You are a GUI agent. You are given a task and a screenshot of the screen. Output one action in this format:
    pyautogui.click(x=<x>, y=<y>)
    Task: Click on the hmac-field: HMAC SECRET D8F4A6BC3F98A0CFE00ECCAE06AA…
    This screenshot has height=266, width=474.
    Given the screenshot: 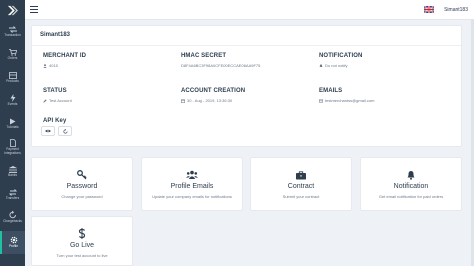 What is the action you would take?
    pyautogui.click(x=220, y=60)
    